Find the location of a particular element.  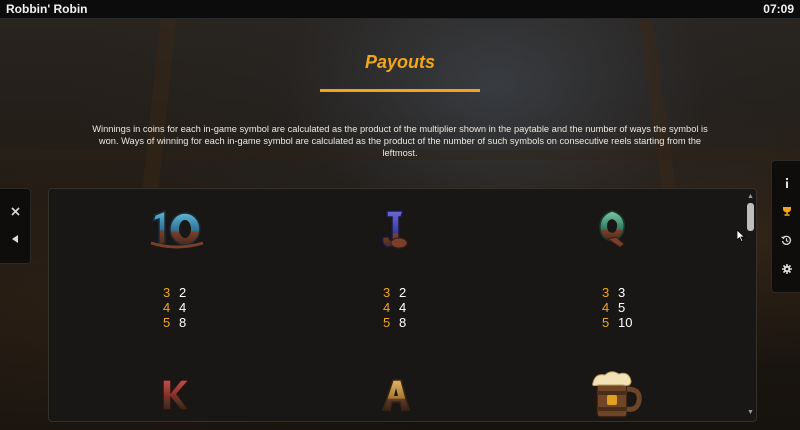

back-button is located at coordinates (15, 239).